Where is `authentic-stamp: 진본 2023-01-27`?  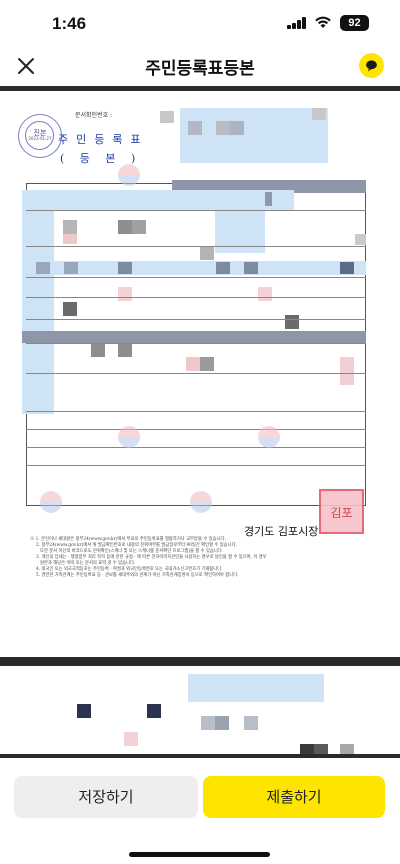 authentic-stamp: 진본 2023-01-27 is located at coordinates (40, 136).